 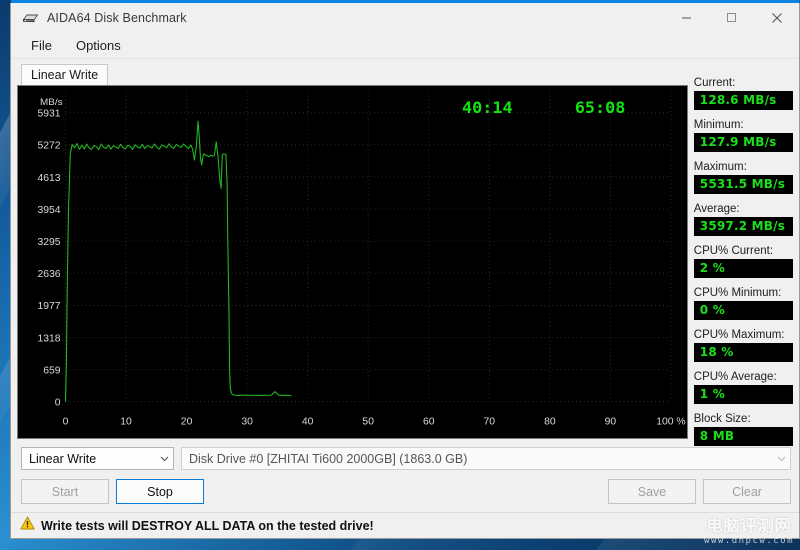 What do you see at coordinates (48, 242) in the screenshot?
I see `y-tick-label: 3295` at bounding box center [48, 242].